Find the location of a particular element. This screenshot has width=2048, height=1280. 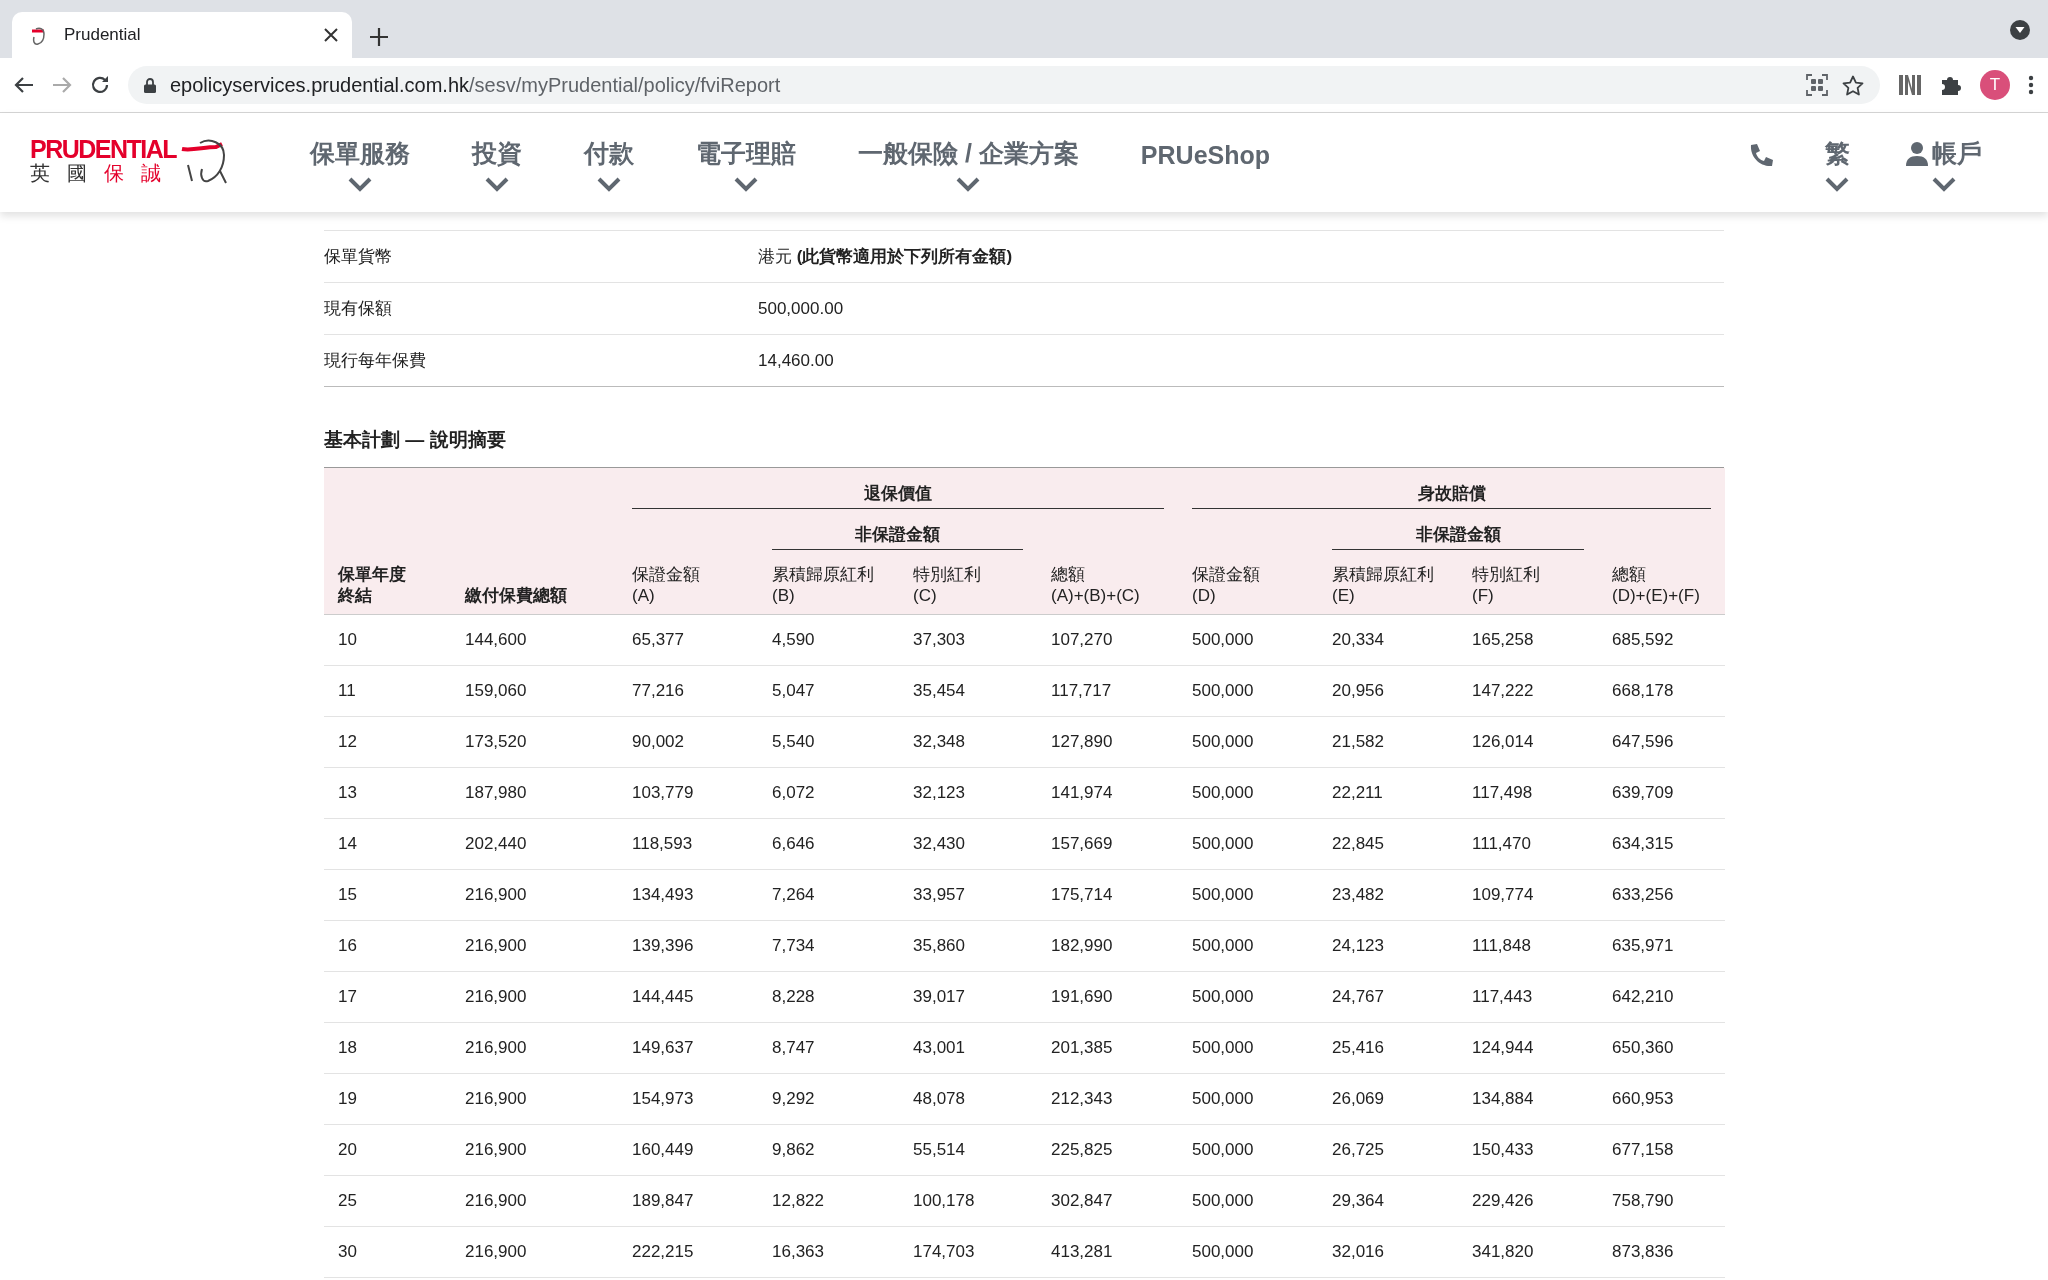

table-cell: 126,014 is located at coordinates (1503, 742).